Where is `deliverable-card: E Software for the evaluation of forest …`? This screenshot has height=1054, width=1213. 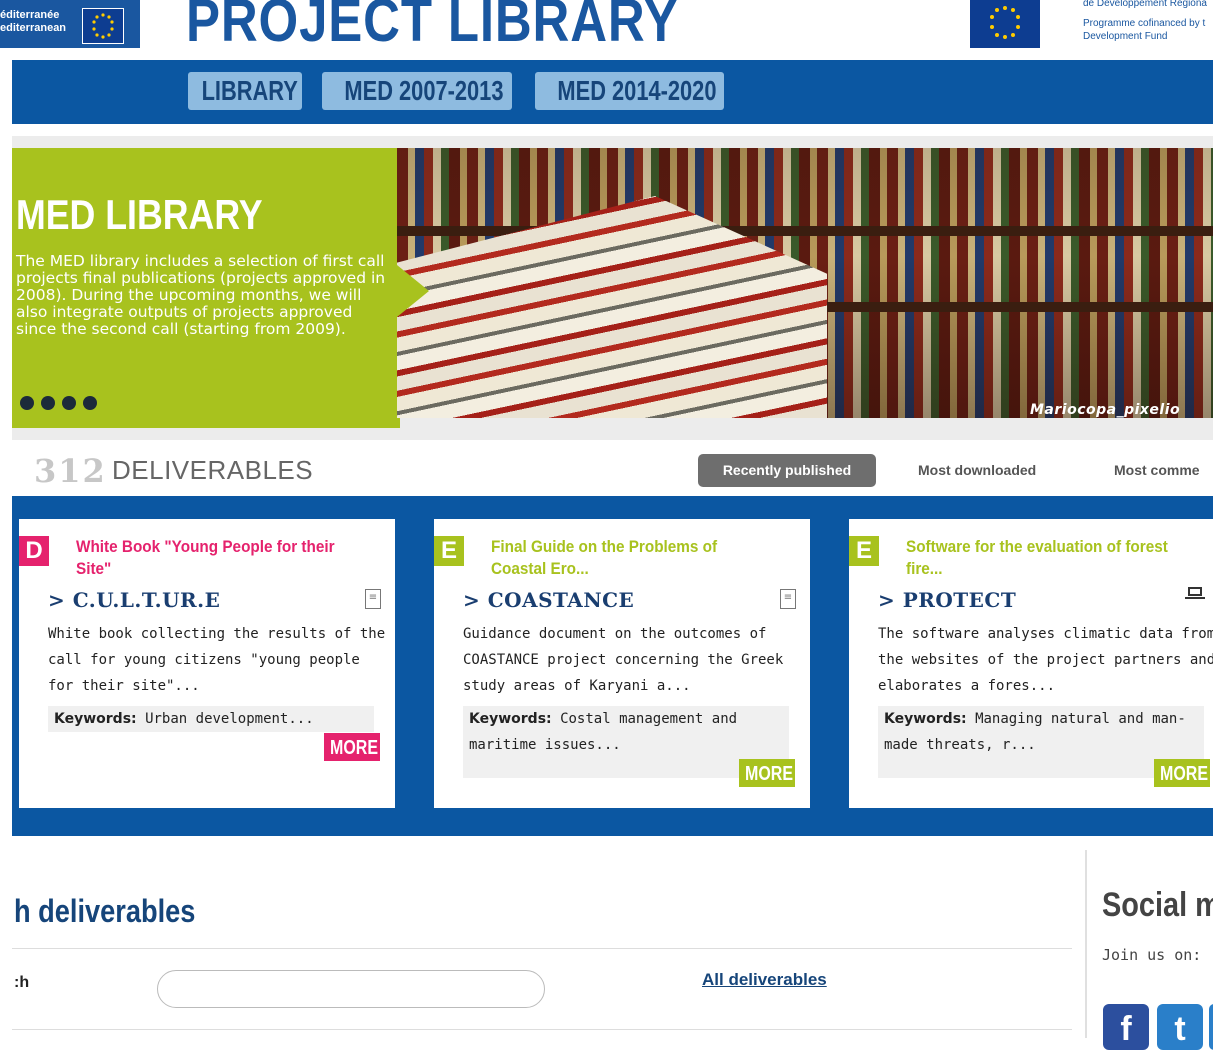 deliverable-card: E Software for the evaluation of forest … is located at coordinates (1031, 663).